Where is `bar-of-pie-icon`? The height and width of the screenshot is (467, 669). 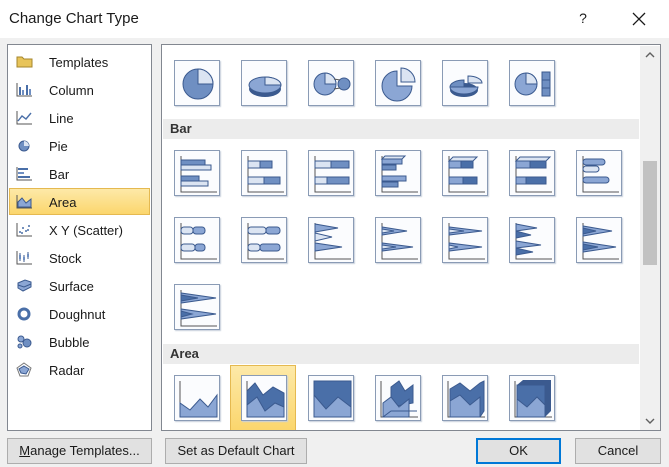 bar-of-pie-icon is located at coordinates (532, 84).